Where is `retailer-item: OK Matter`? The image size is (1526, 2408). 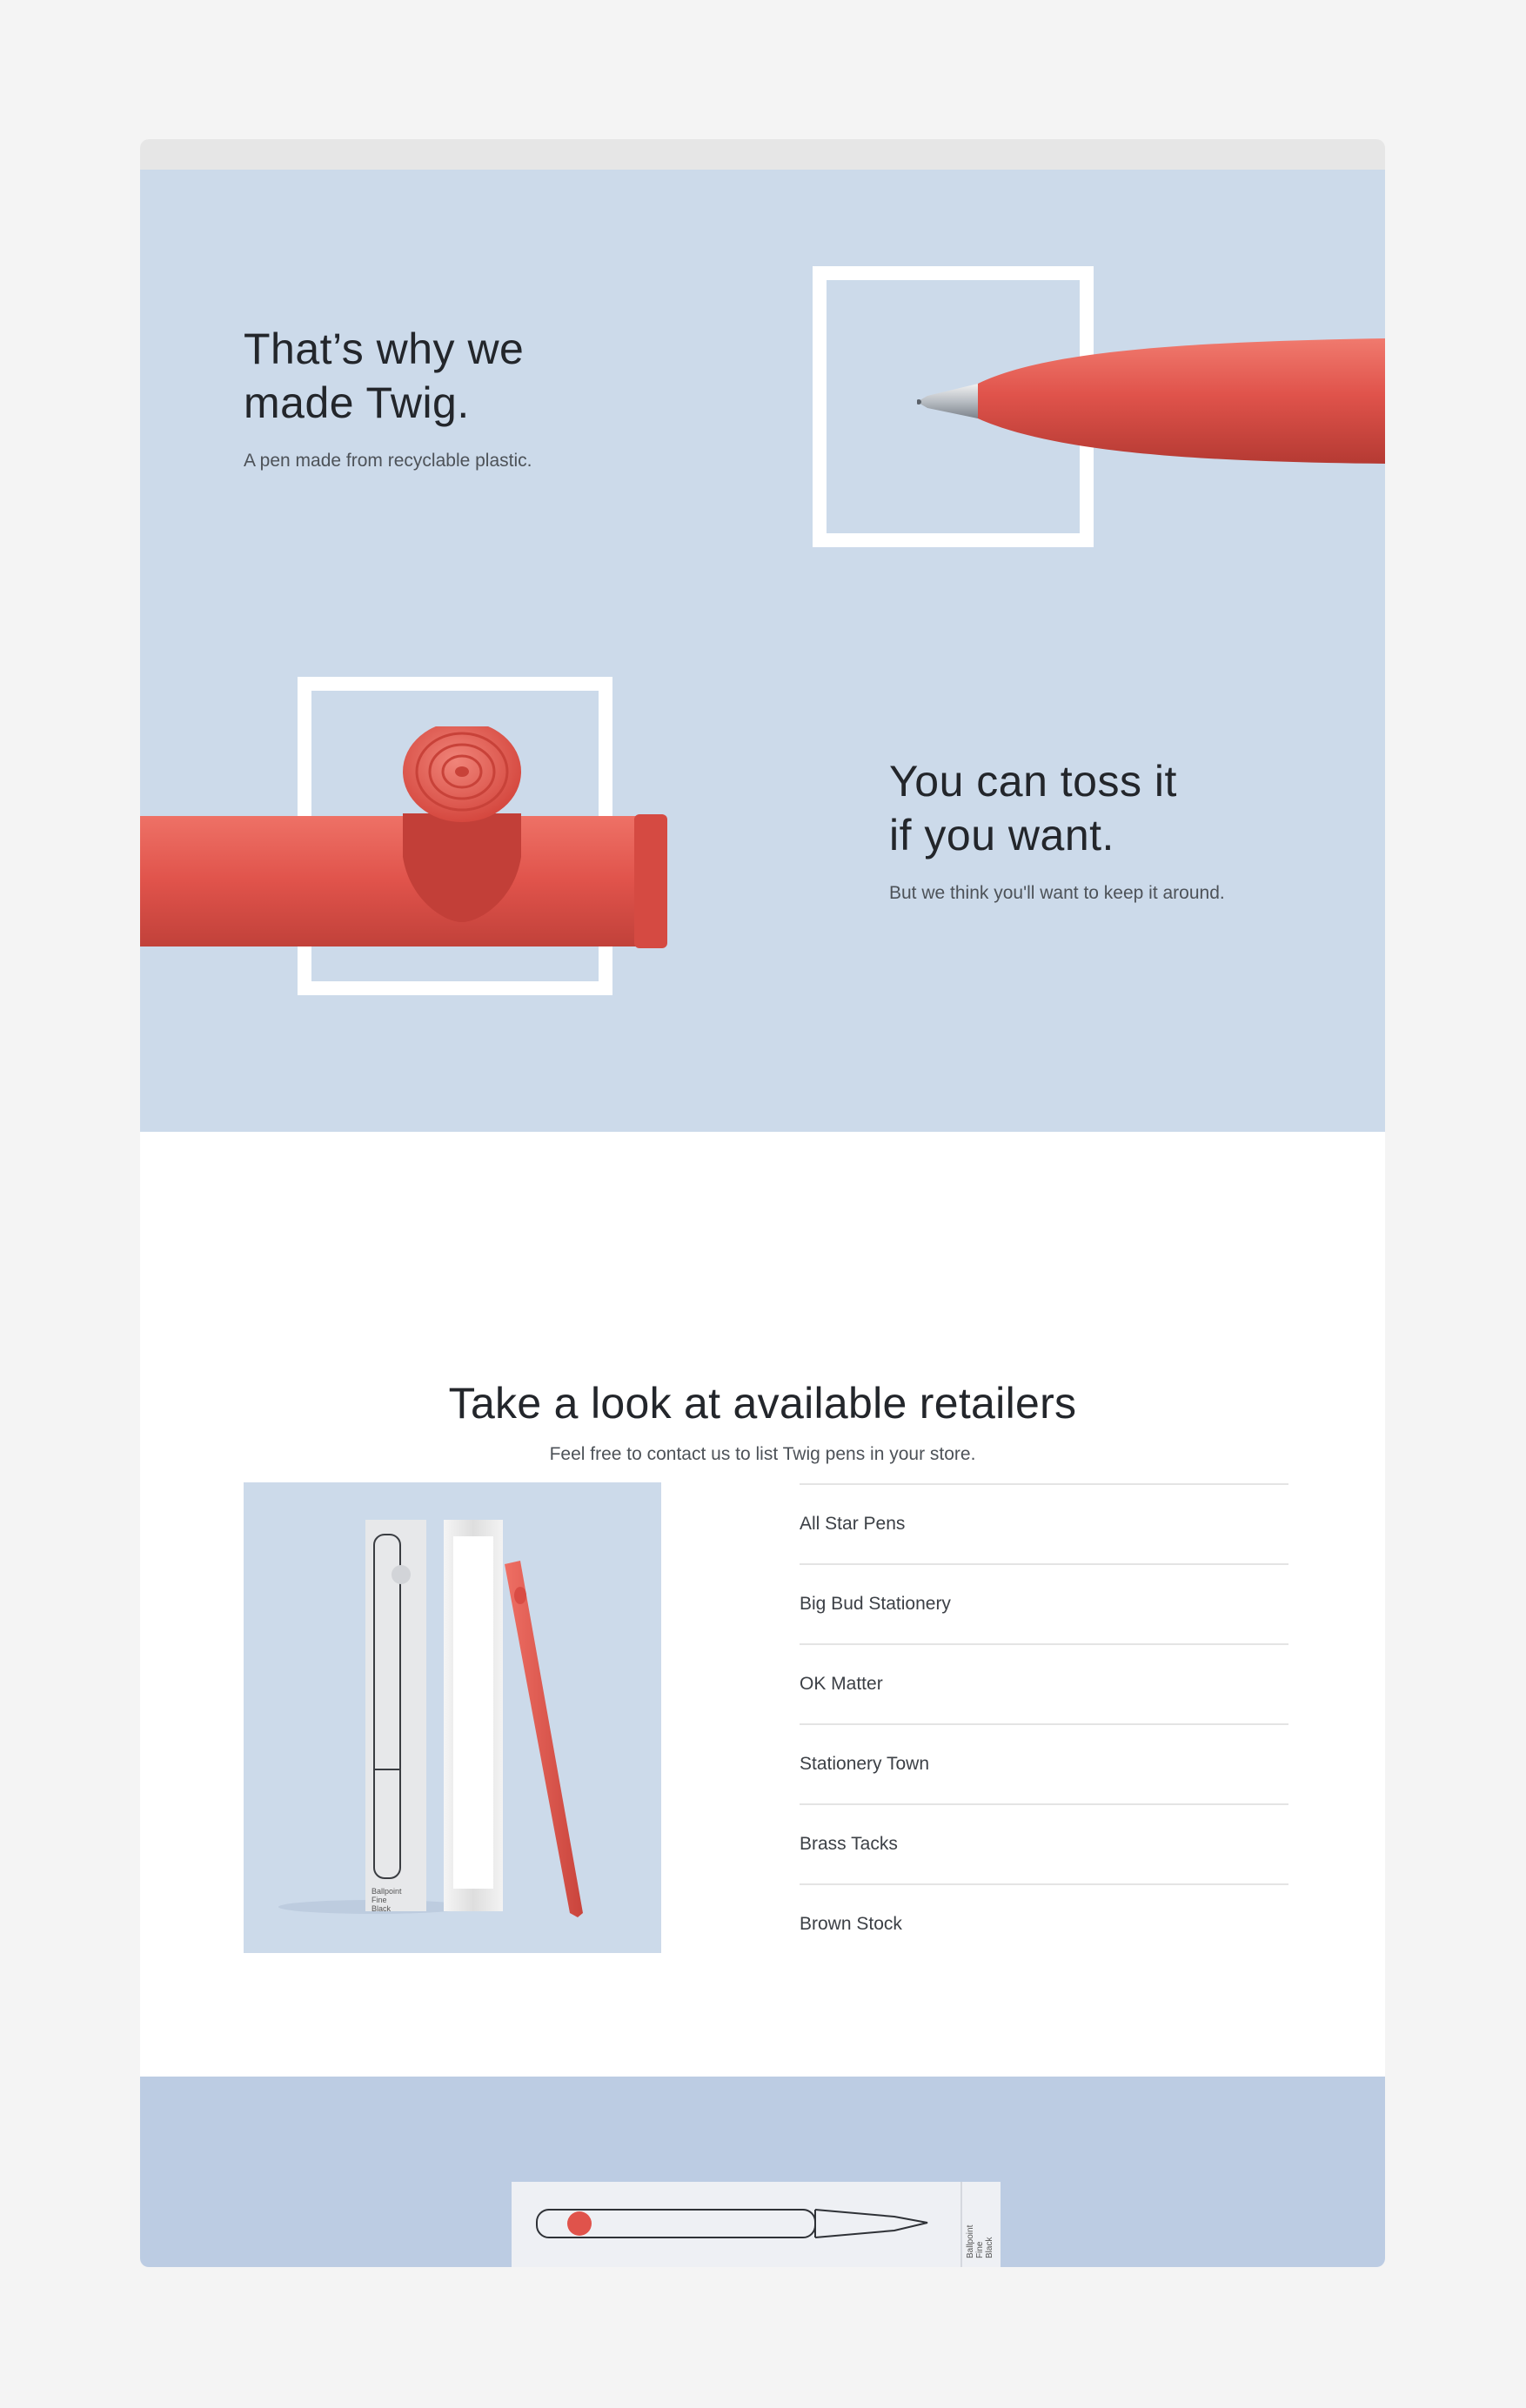 retailer-item: OK Matter is located at coordinates (1044, 1685).